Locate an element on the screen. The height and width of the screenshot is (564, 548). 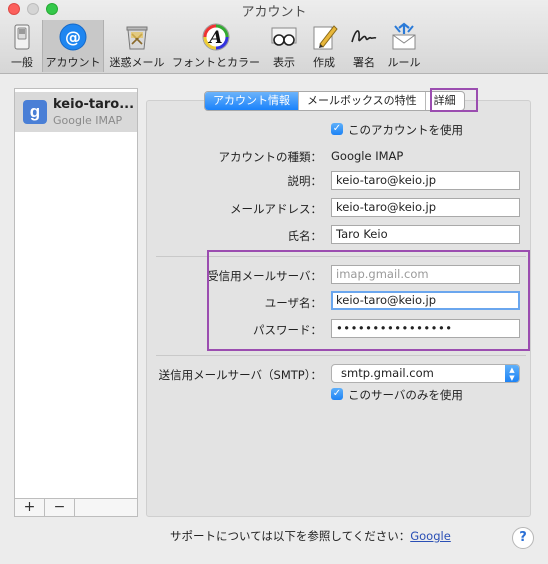
toolbar-junk: 迷惑メール is located at coordinates (137, 46).